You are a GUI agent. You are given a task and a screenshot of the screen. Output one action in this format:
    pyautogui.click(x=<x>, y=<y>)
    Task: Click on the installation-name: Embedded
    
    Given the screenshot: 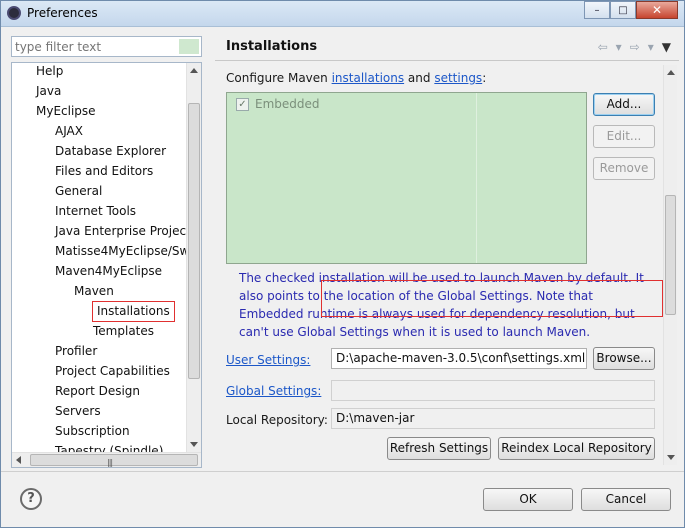 What is the action you would take?
    pyautogui.click(x=287, y=104)
    